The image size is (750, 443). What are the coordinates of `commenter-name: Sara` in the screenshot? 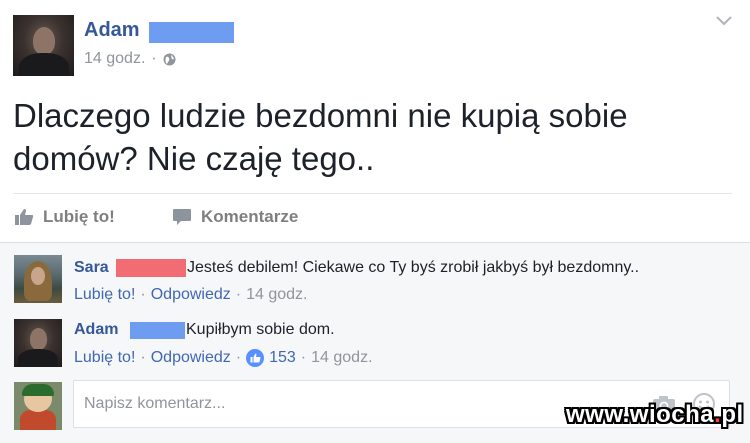 It's located at (91, 268).